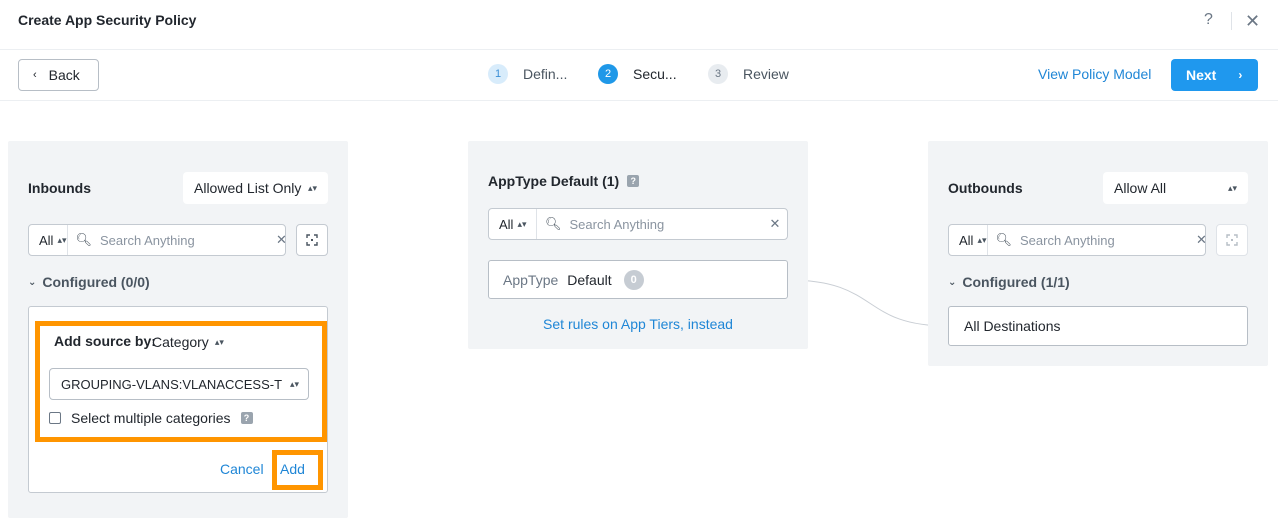  I want to click on apptype-title: AppType Default (1), so click(554, 181).